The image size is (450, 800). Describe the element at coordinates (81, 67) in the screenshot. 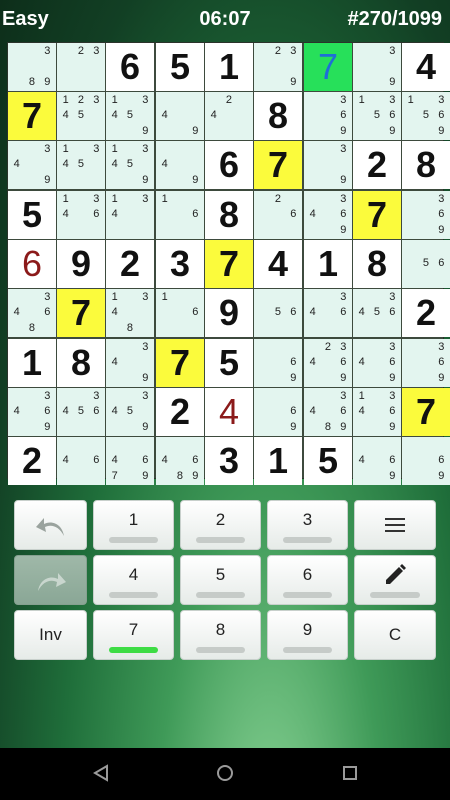

I see `cell-r1c2: 23` at that location.